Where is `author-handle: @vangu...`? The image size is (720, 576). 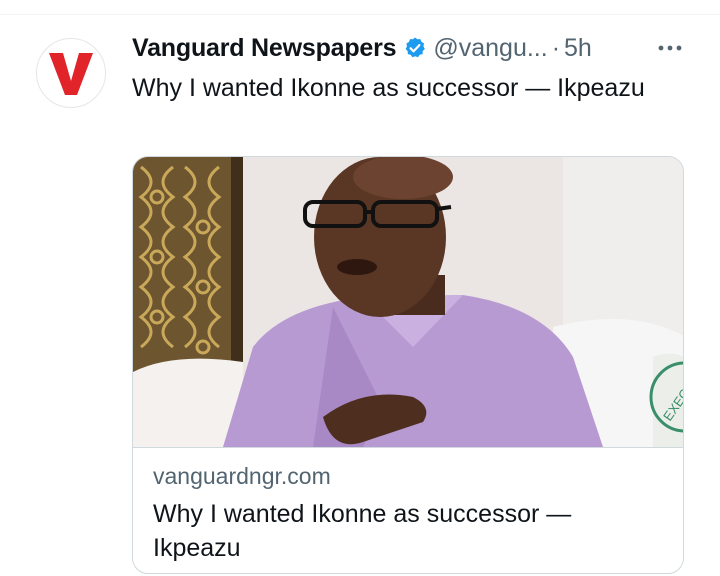
author-handle: @vangu... is located at coordinates (490, 48).